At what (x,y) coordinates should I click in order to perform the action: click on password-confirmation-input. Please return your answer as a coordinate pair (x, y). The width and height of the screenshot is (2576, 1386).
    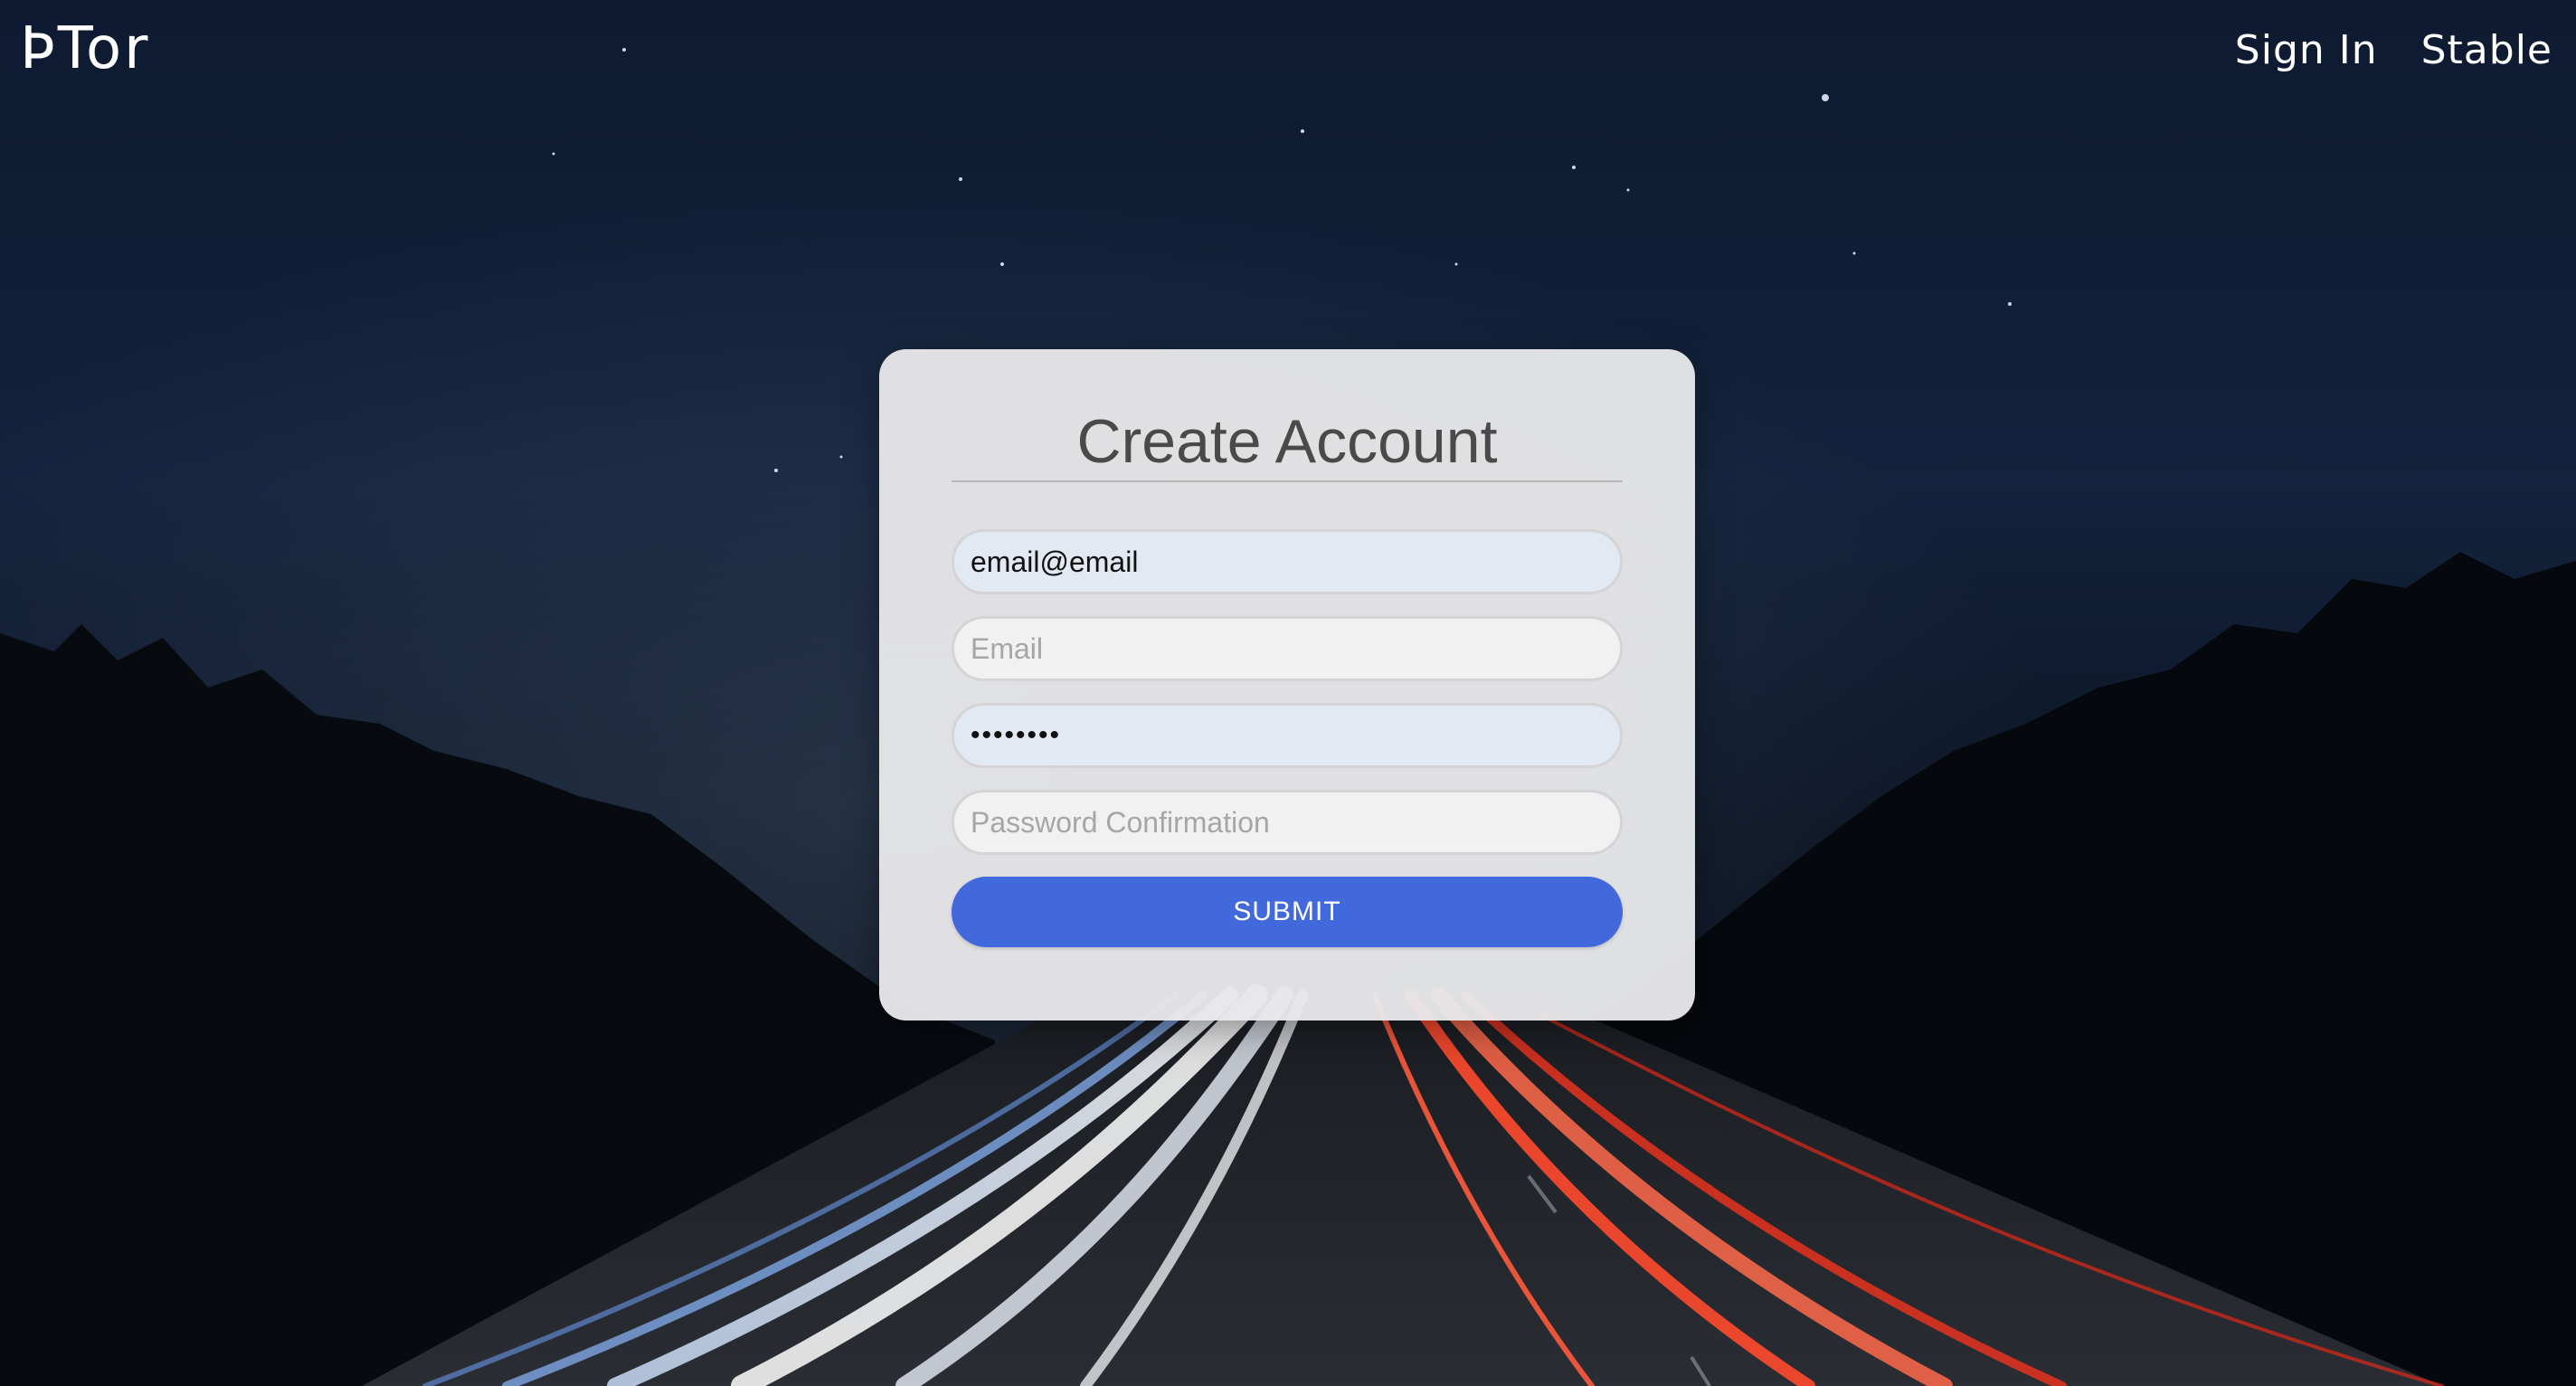
    Looking at the image, I should click on (1287, 822).